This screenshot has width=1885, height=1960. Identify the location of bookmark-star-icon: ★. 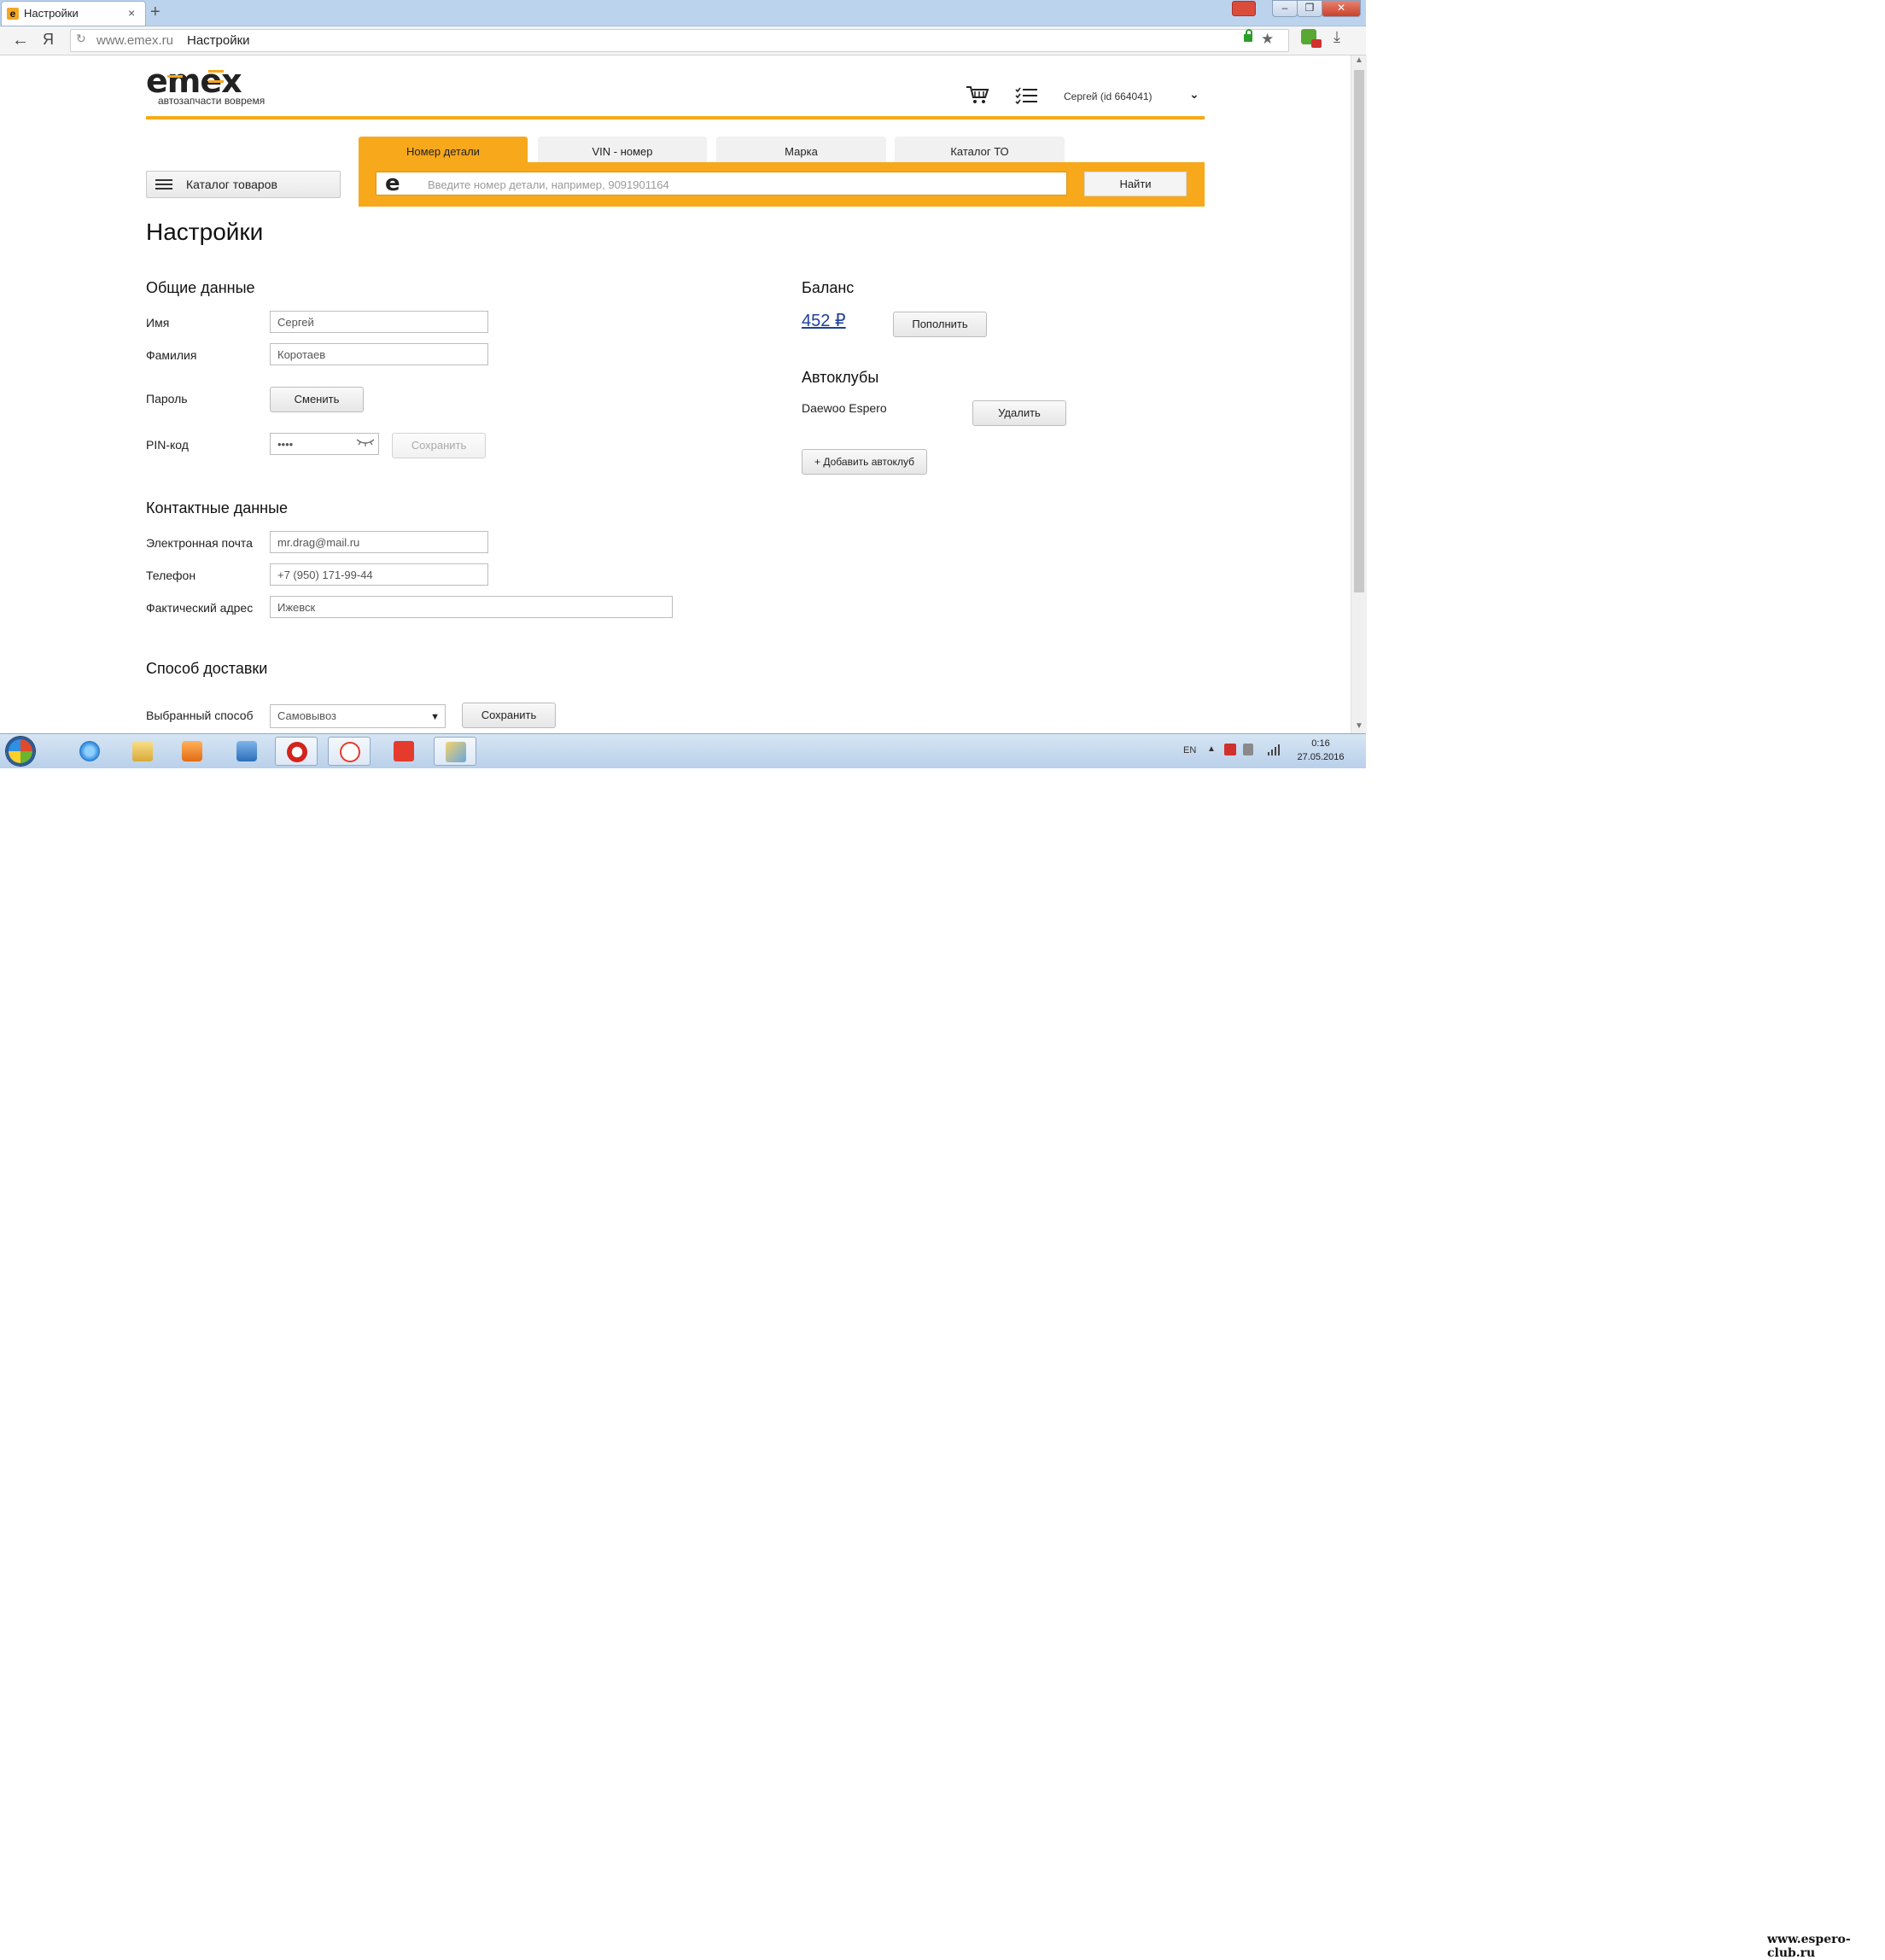
(1268, 39).